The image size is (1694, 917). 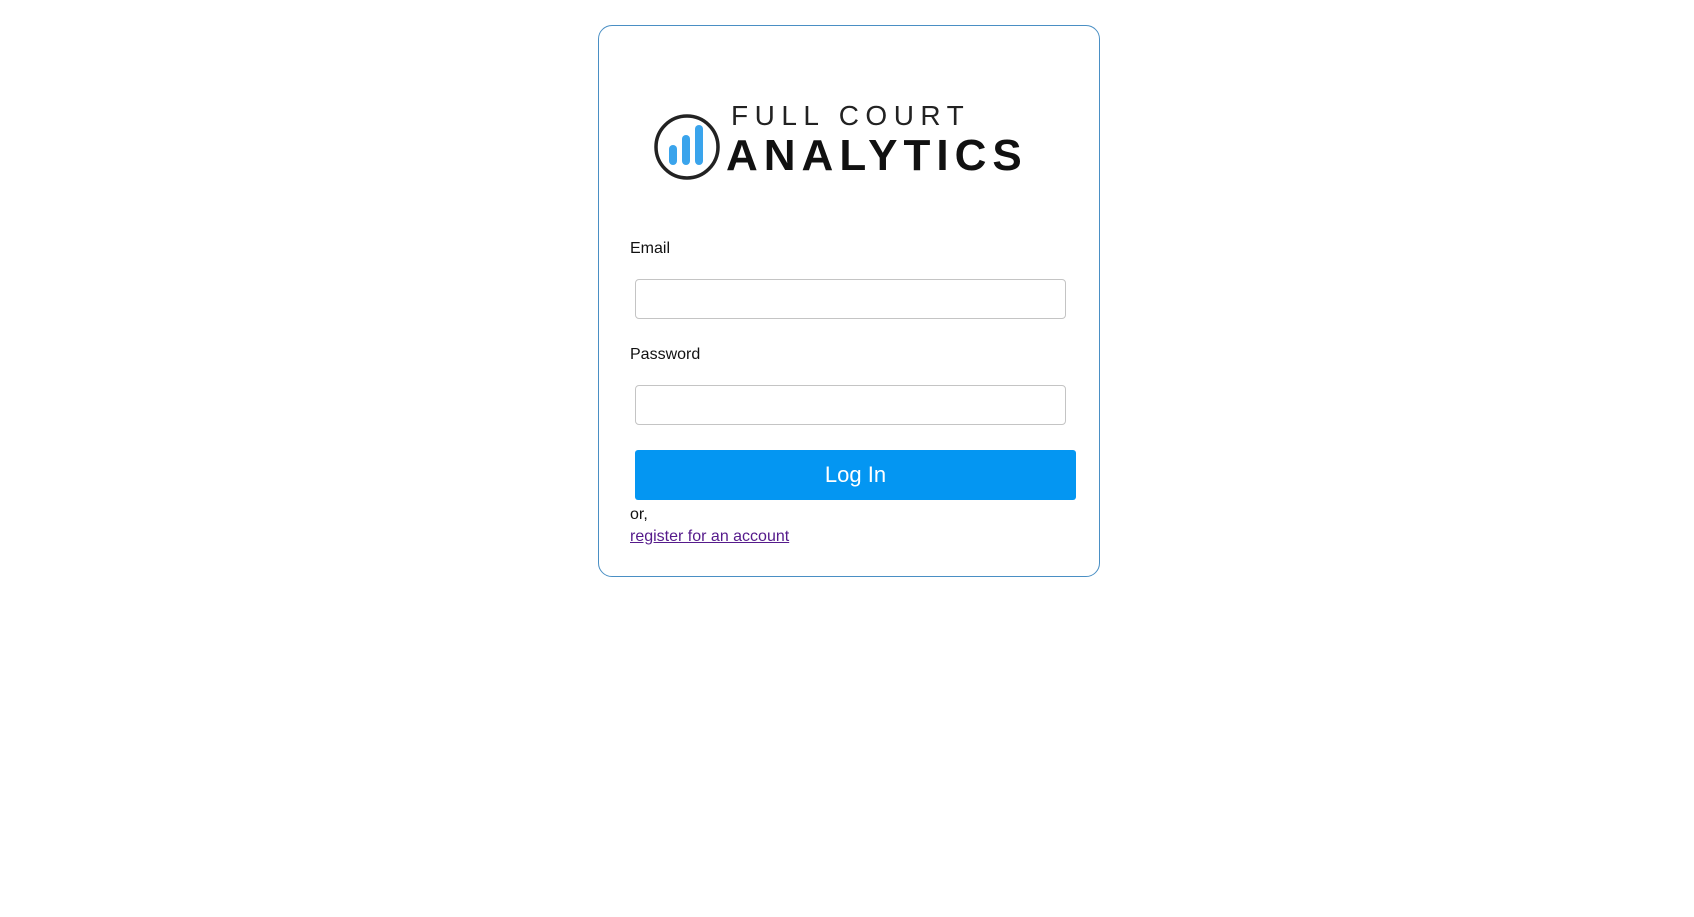 I want to click on email-label: Email, so click(x=650, y=248).